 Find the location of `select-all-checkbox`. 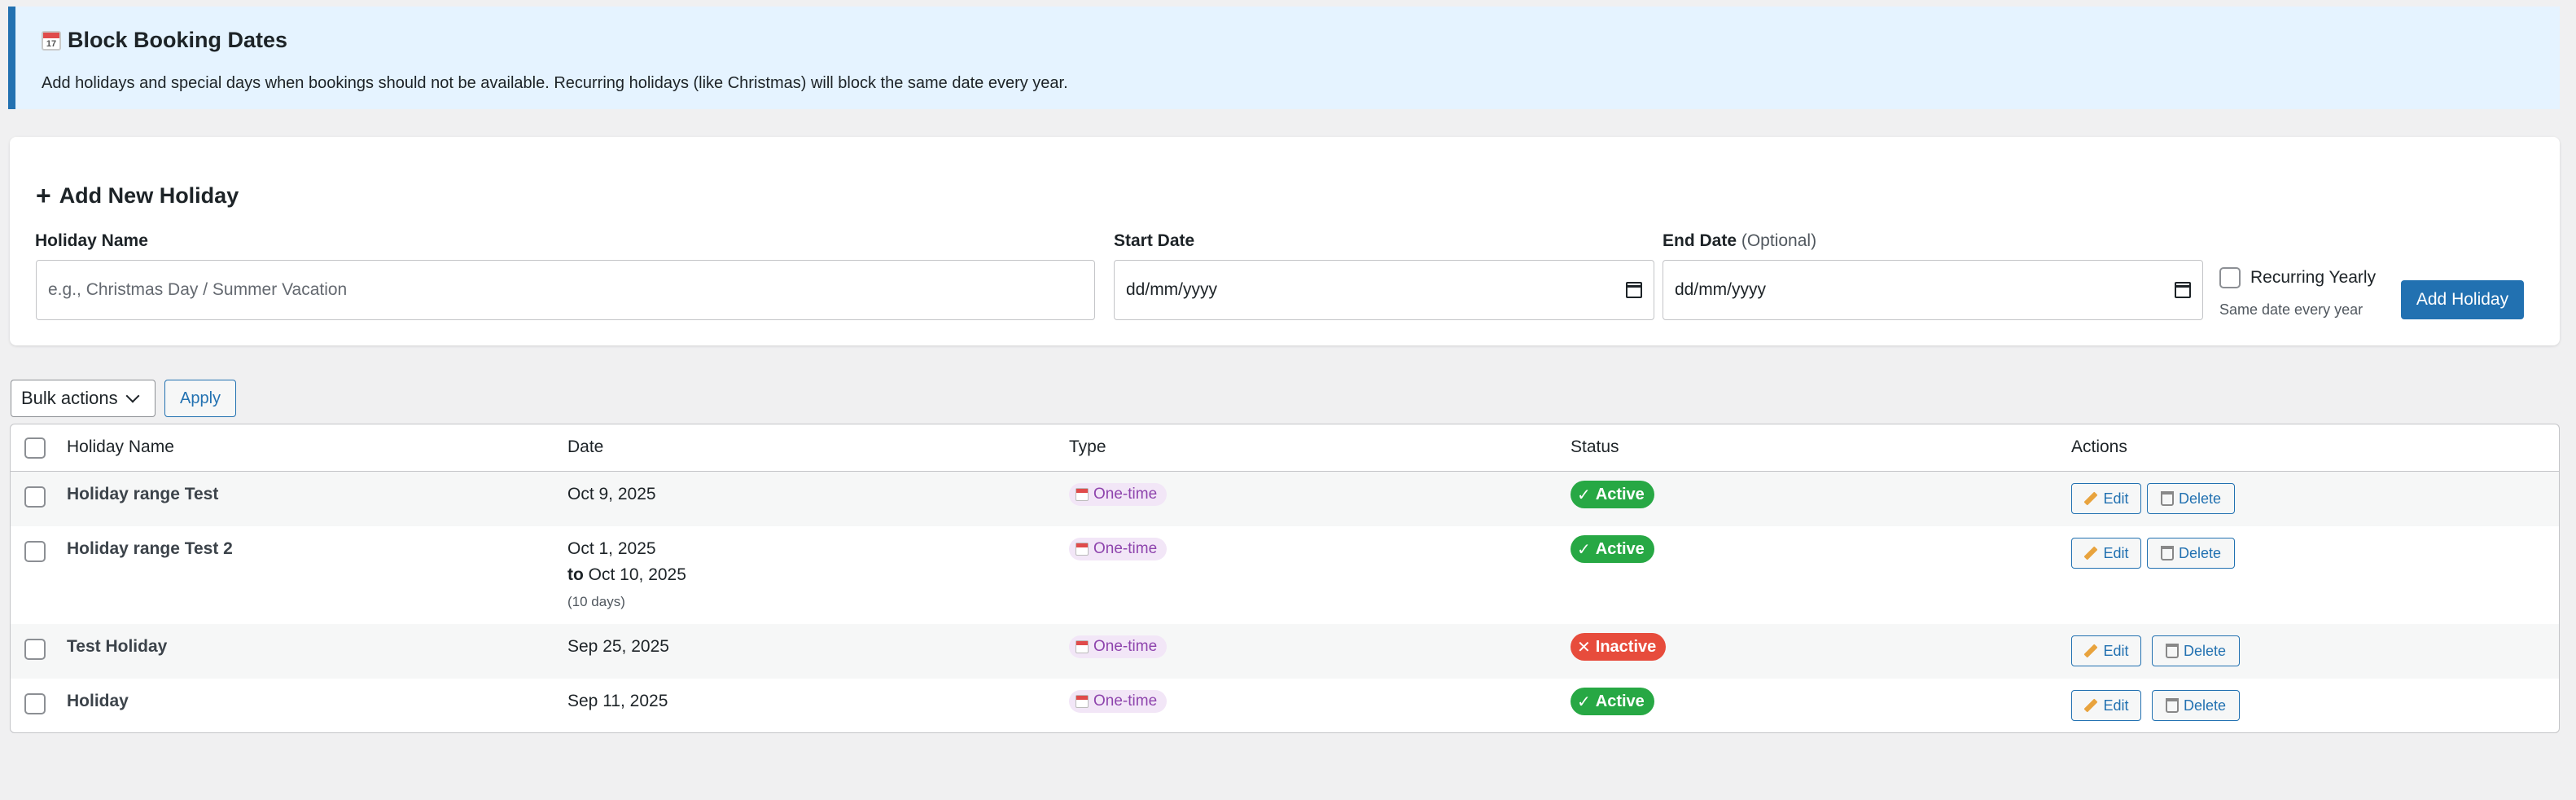

select-all-checkbox is located at coordinates (35, 448).